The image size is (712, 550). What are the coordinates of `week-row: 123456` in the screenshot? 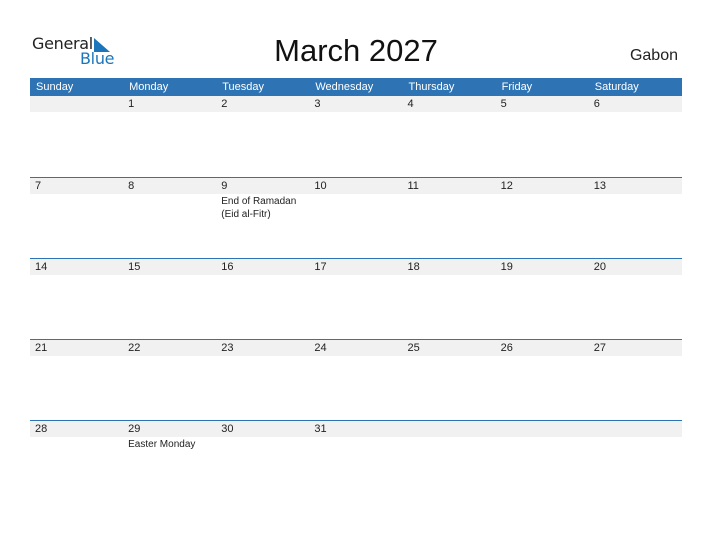 It's located at (356, 136).